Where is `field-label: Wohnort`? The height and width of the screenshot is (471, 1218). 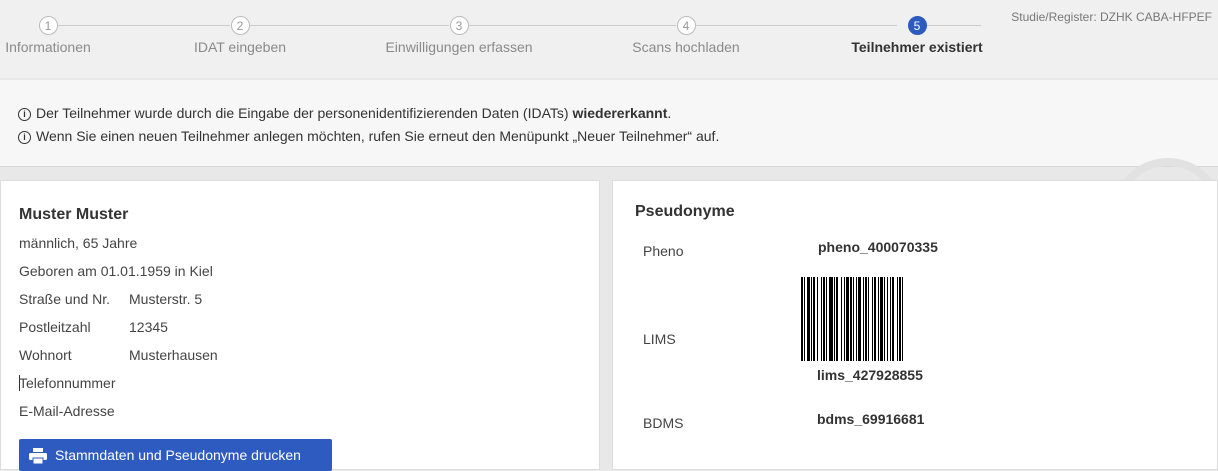 field-label: Wohnort is located at coordinates (45, 355).